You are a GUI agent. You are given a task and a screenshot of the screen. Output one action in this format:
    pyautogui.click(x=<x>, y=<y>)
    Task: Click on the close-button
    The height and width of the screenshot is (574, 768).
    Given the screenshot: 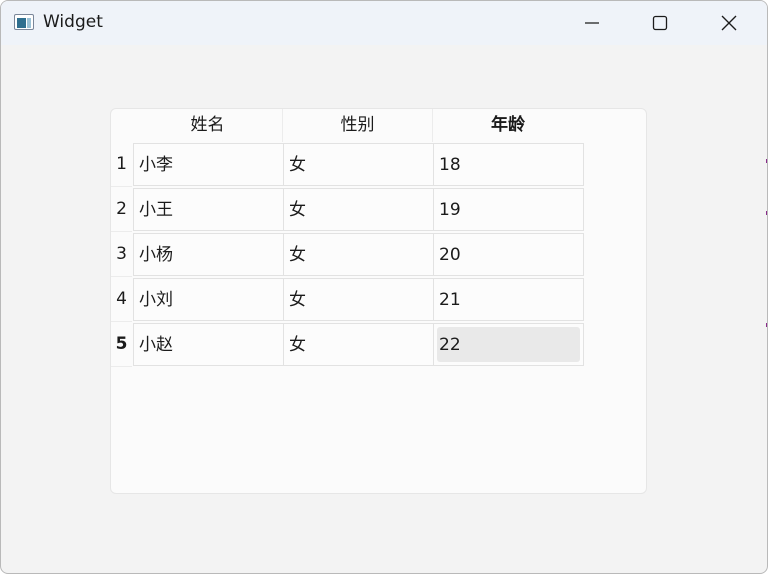 What is the action you would take?
    pyautogui.click(x=729, y=23)
    